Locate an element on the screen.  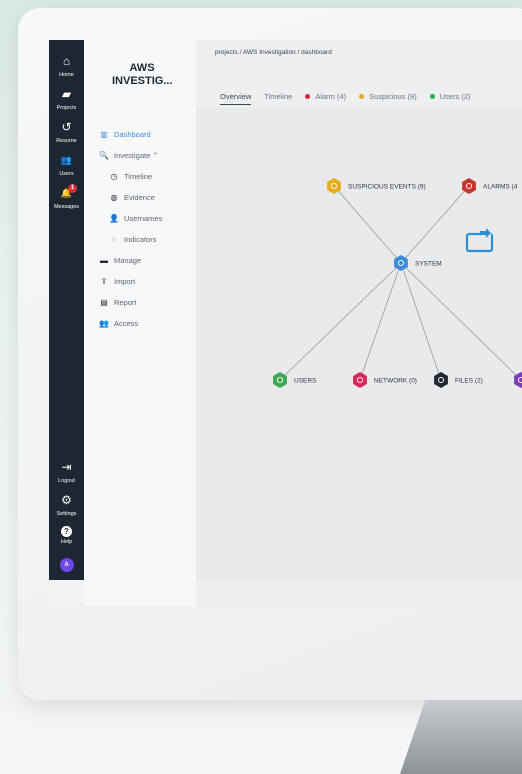
home-icon: ⌂ is located at coordinates (66, 61).